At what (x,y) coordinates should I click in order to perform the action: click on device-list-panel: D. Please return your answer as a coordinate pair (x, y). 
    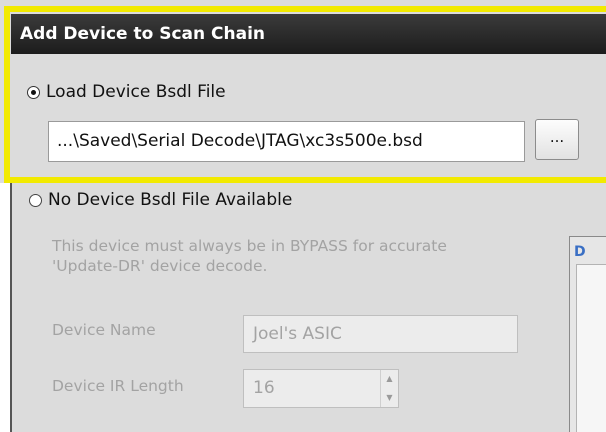
    Looking at the image, I should click on (587, 334).